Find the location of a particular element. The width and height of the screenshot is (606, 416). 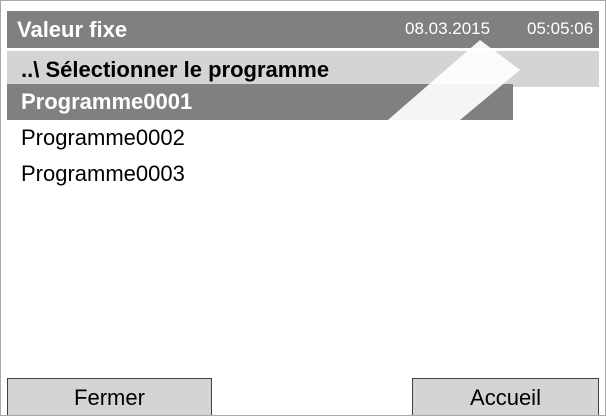

page-title: ..\ Sélectionner le programme is located at coordinates (175, 69).